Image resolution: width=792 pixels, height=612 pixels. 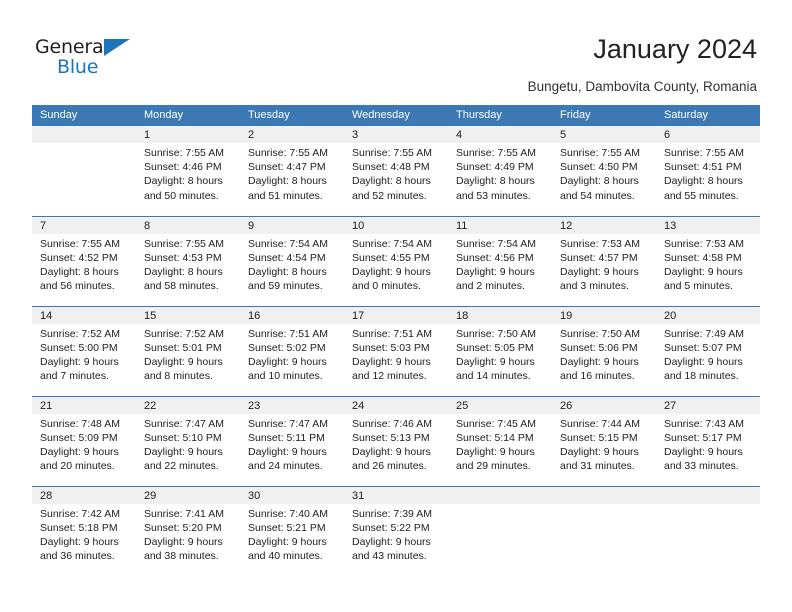 What do you see at coordinates (74, 376) in the screenshot?
I see `daylight-text-line2: and 7 minutes.` at bounding box center [74, 376].